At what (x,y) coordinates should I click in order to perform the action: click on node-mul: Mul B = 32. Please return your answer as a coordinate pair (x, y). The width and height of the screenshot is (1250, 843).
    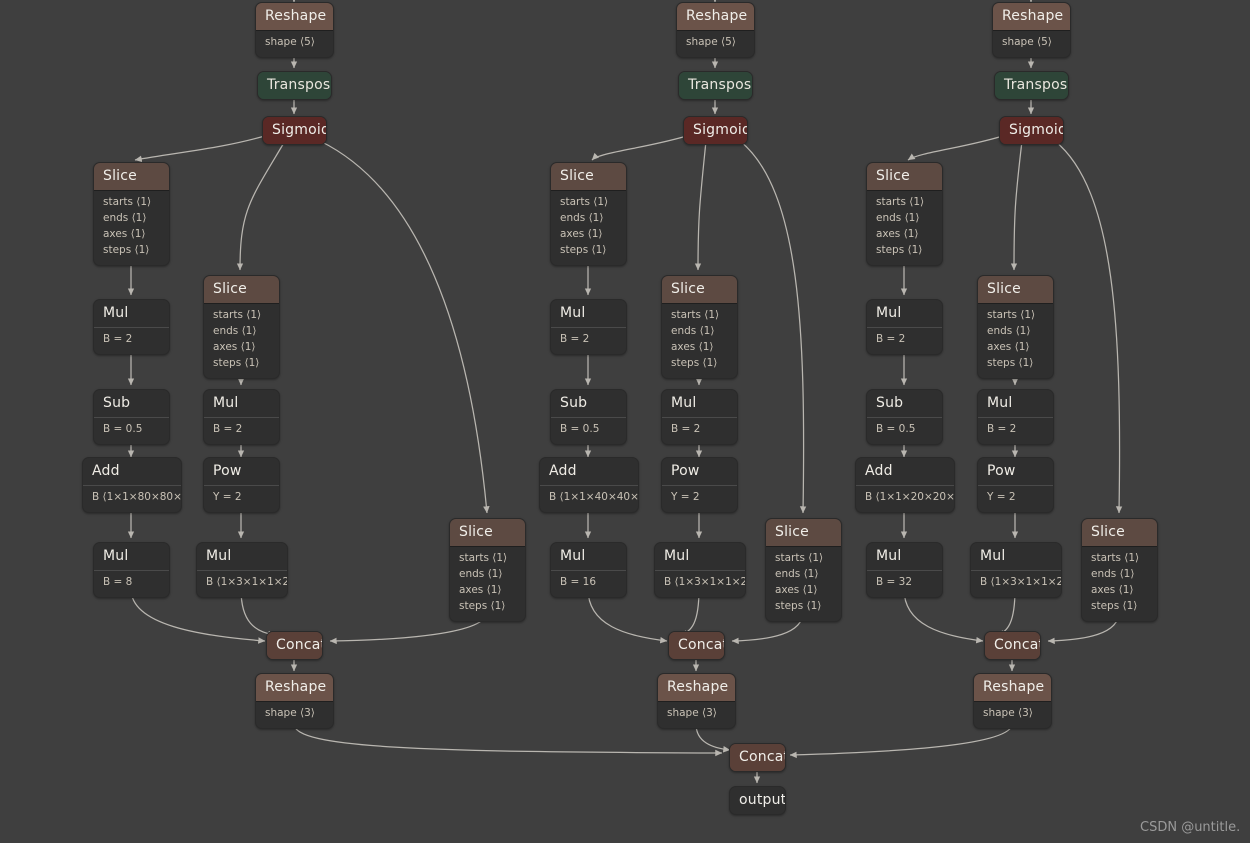
    Looking at the image, I should click on (904, 570).